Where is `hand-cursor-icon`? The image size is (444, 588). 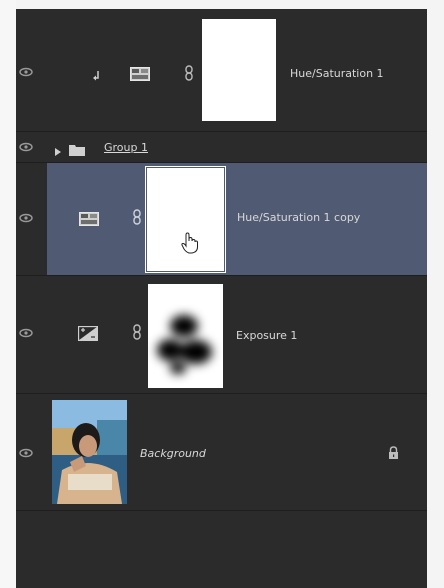 hand-cursor-icon is located at coordinates (190, 243).